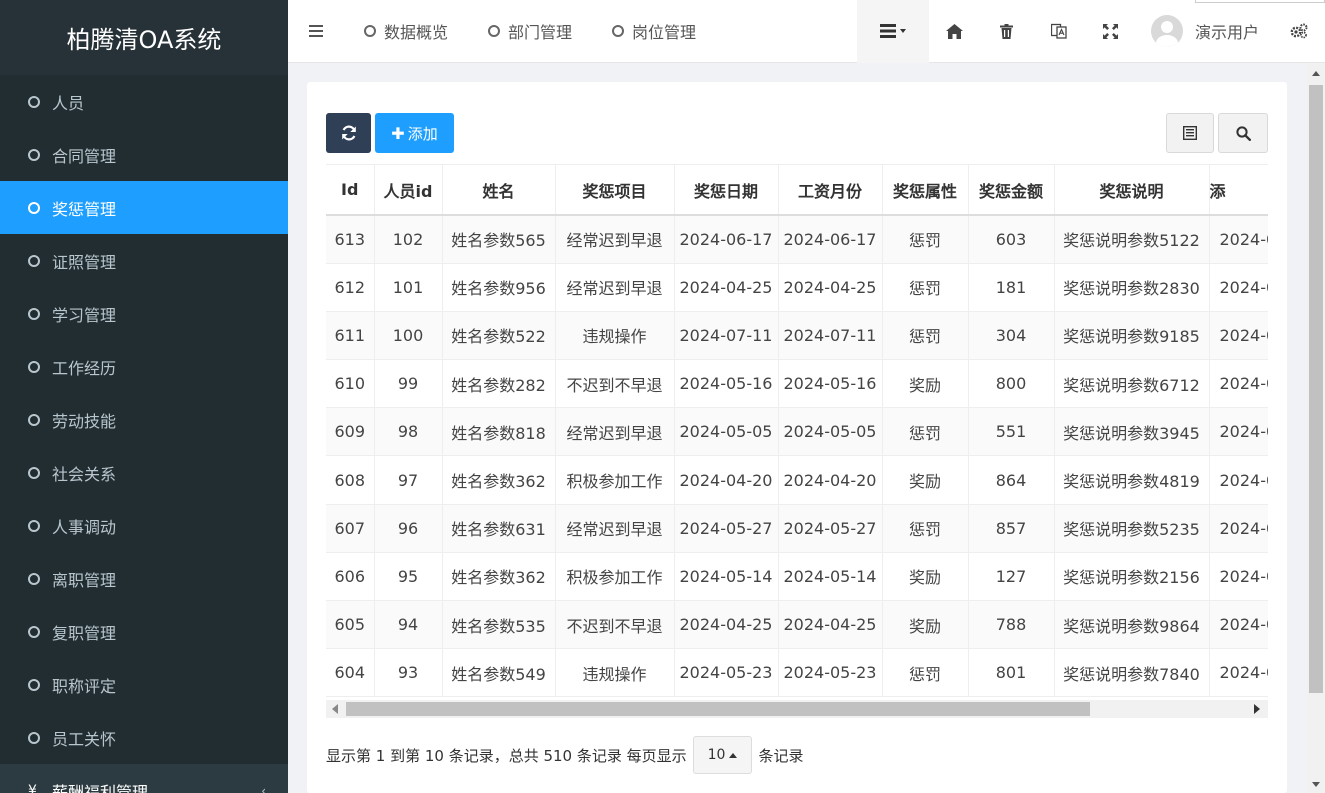 The width and height of the screenshot is (1325, 793). I want to click on column-header: 姓名, so click(499, 190).